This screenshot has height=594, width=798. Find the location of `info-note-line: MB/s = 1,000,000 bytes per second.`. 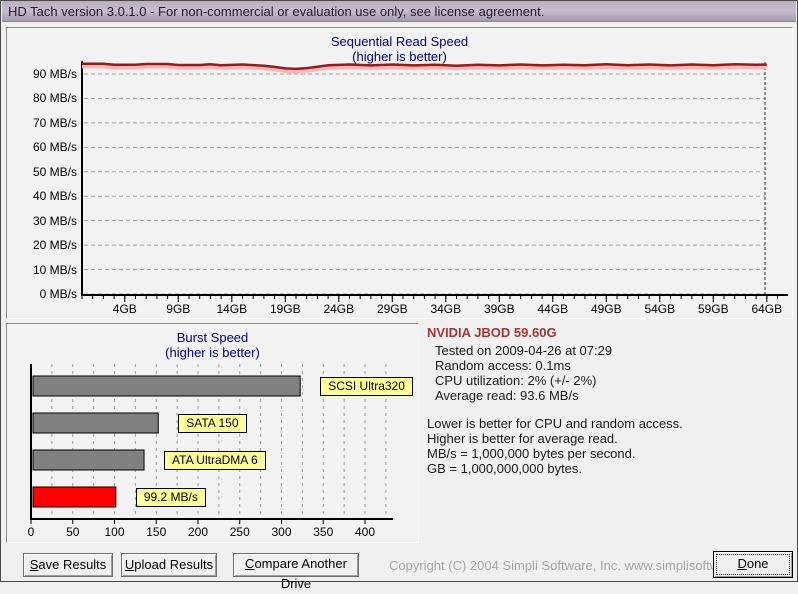

info-note-line: MB/s = 1,000,000 bytes per second. is located at coordinates (531, 453).